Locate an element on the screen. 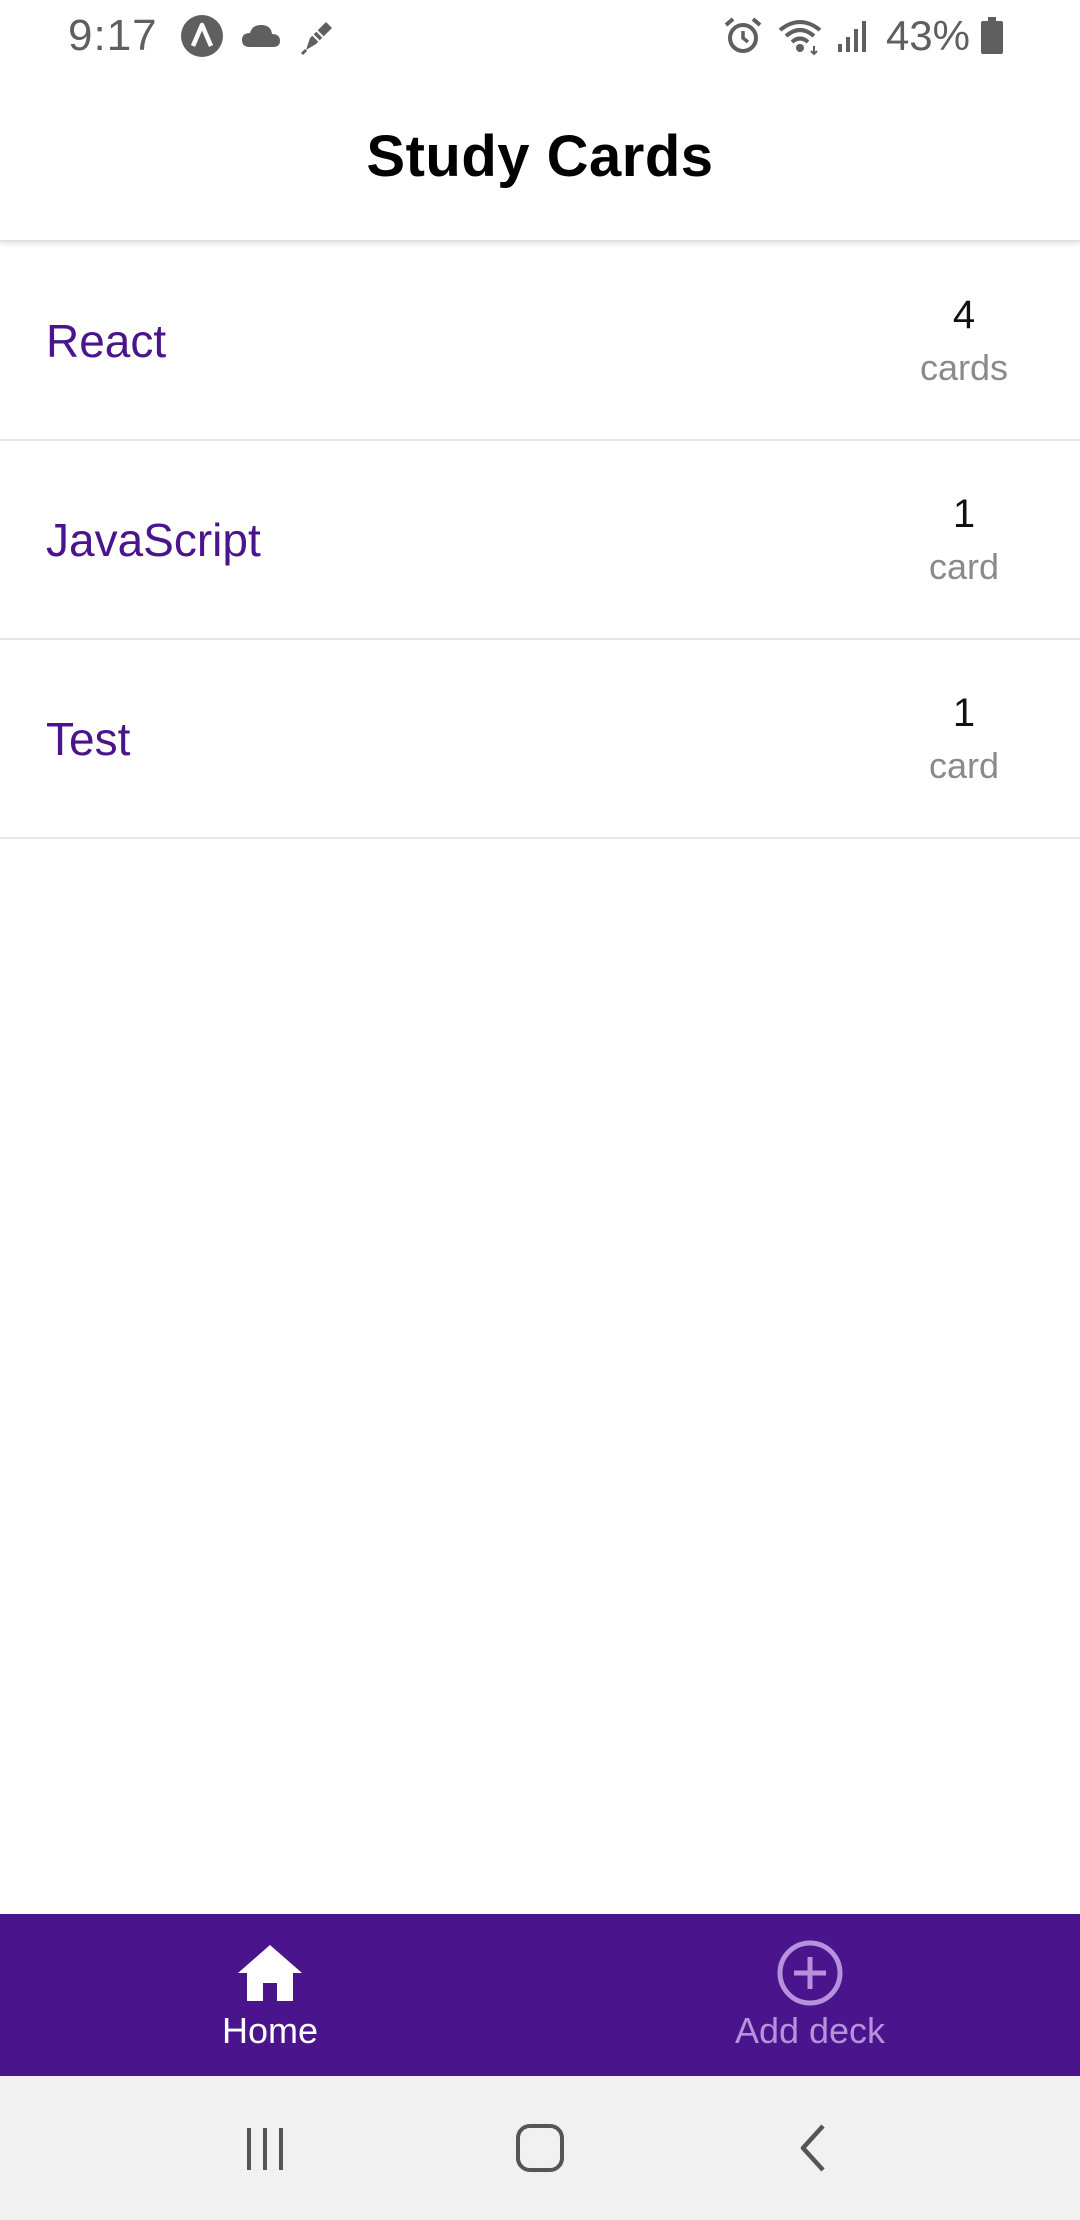  home-icon is located at coordinates (270, 1973).